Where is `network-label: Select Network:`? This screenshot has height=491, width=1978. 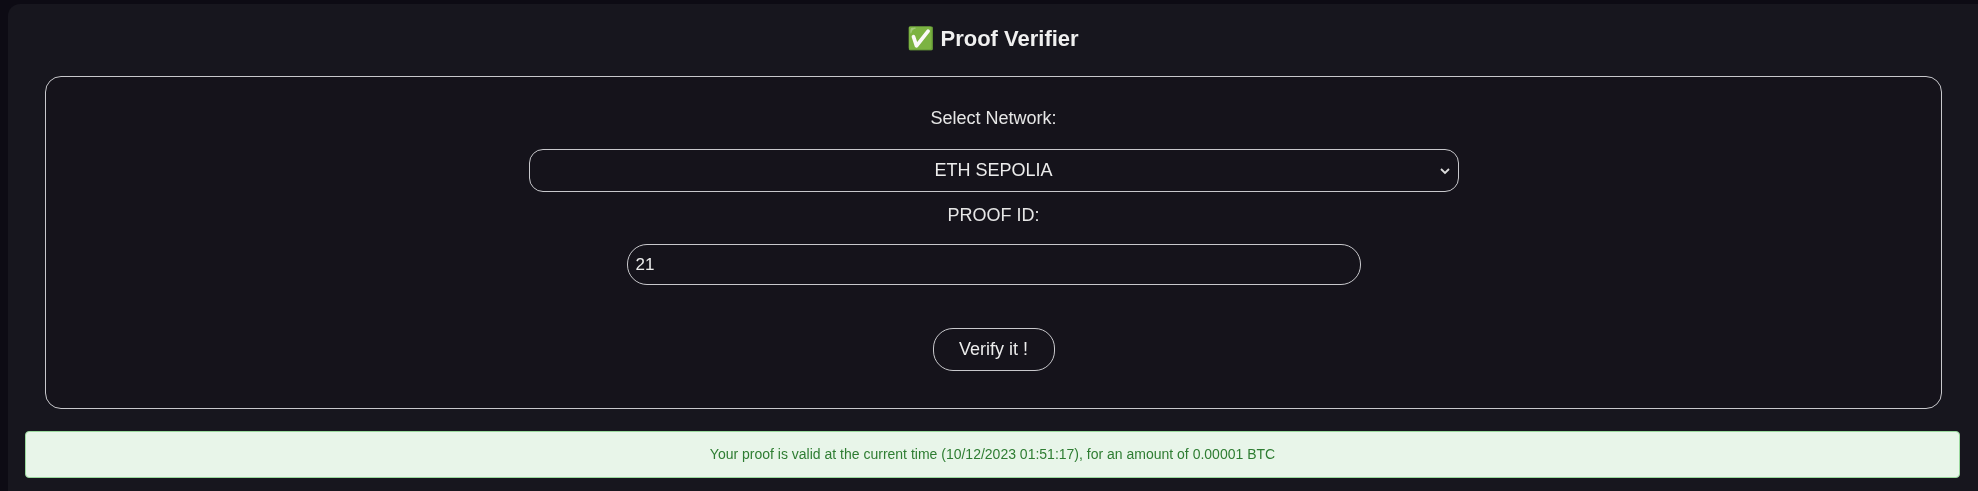 network-label: Select Network: is located at coordinates (993, 118).